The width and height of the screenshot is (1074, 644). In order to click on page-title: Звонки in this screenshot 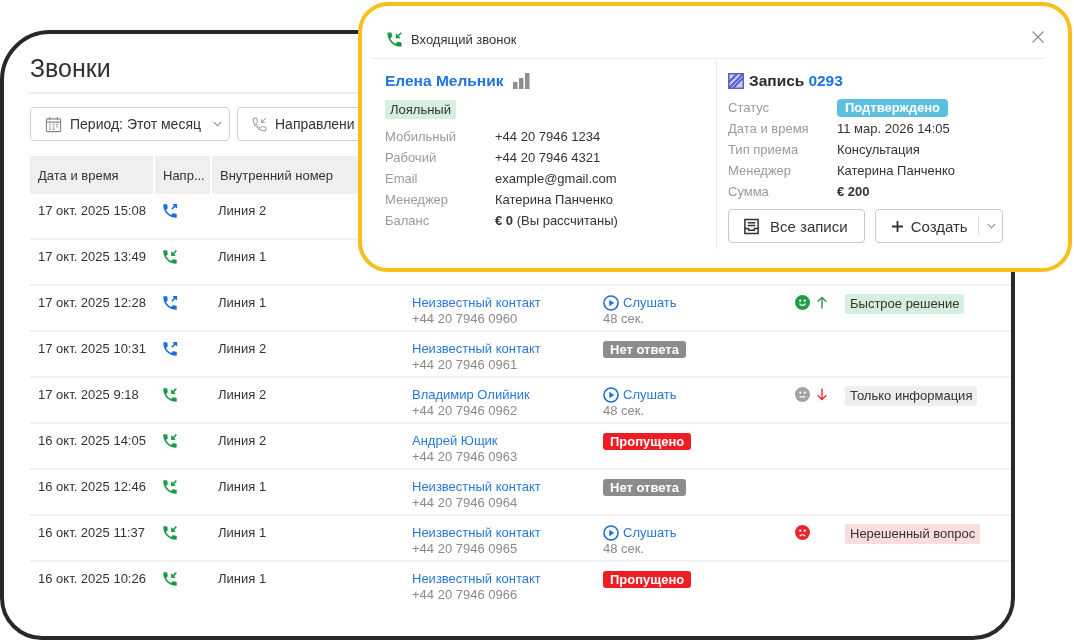, I will do `click(70, 68)`.